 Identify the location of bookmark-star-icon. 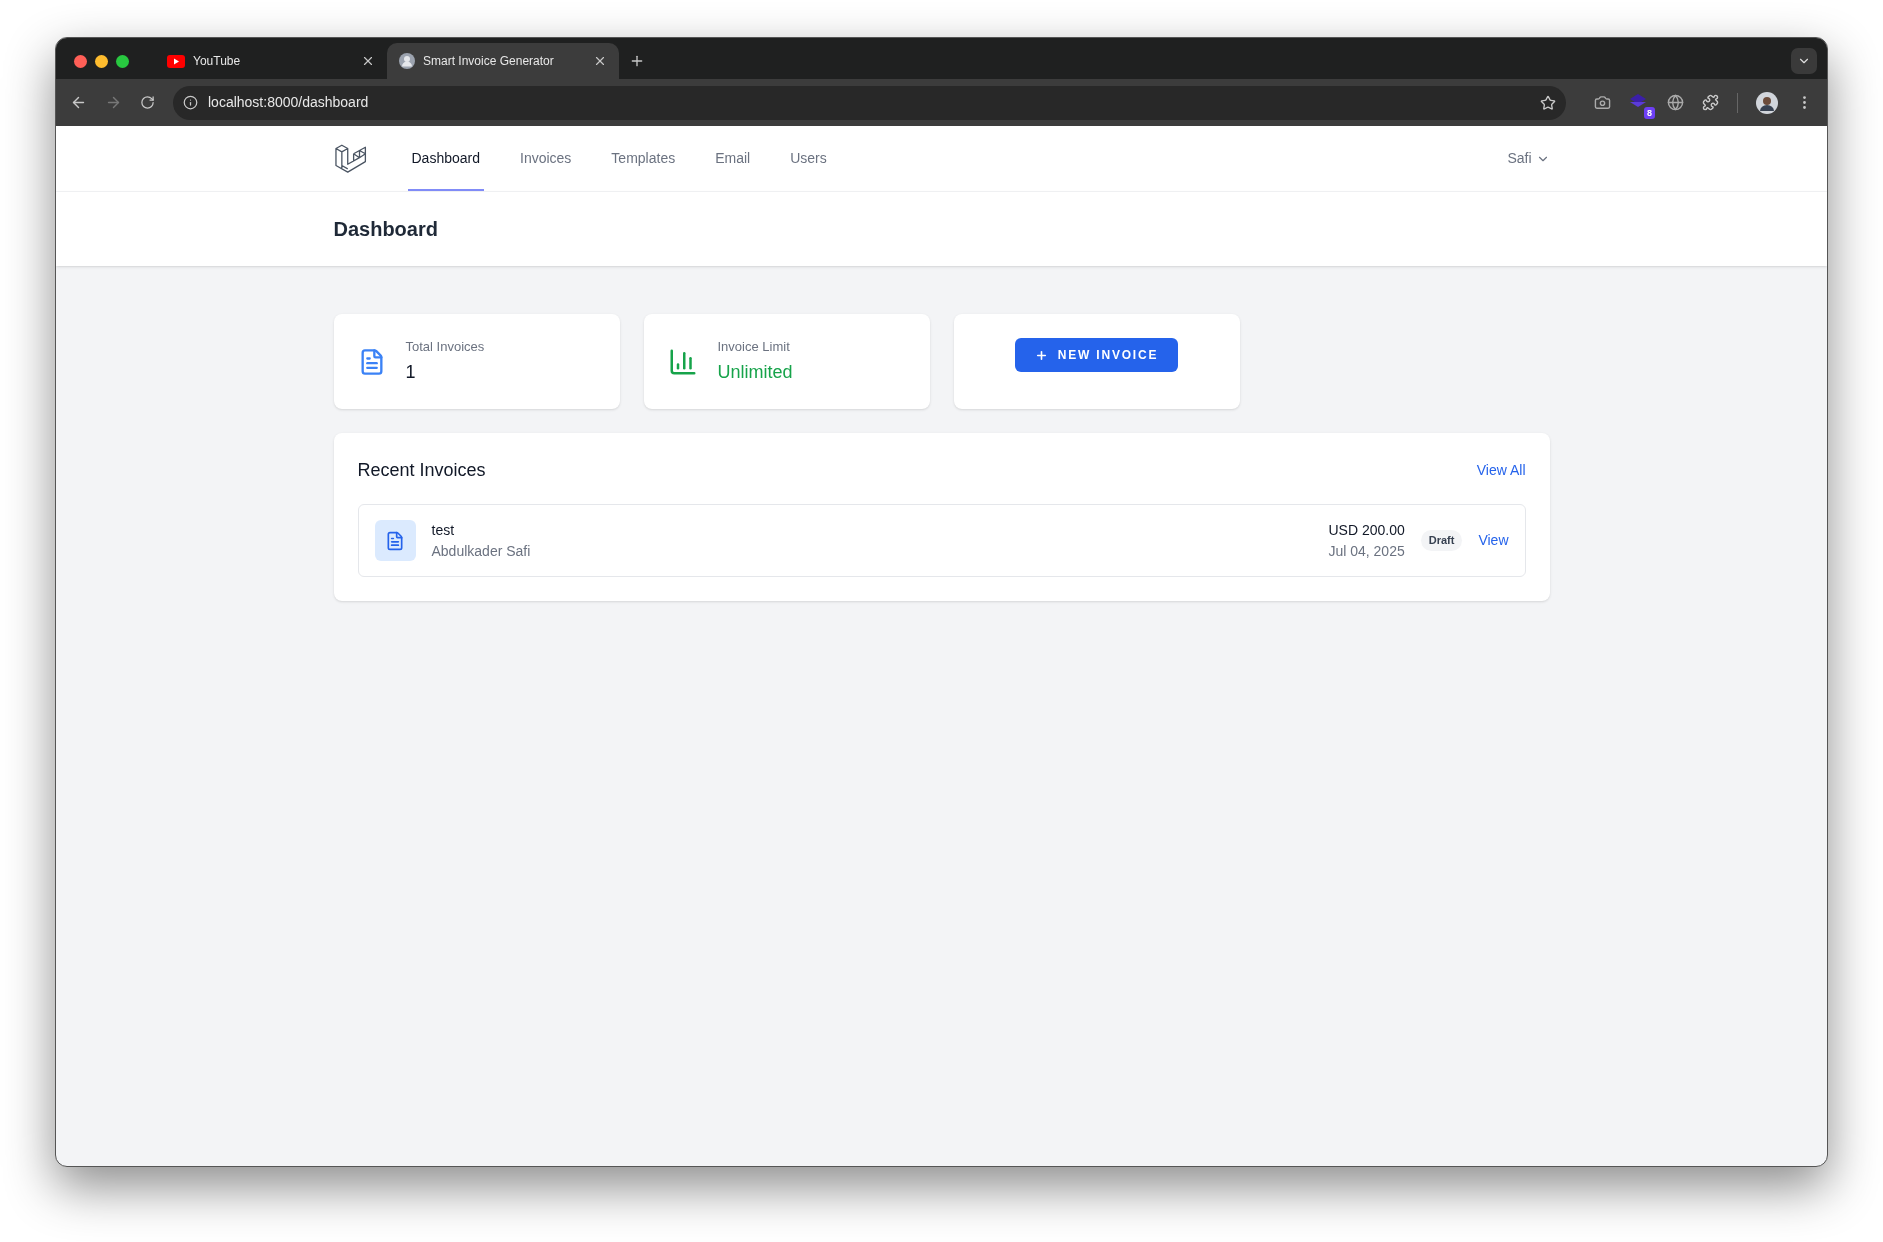
(1548, 102).